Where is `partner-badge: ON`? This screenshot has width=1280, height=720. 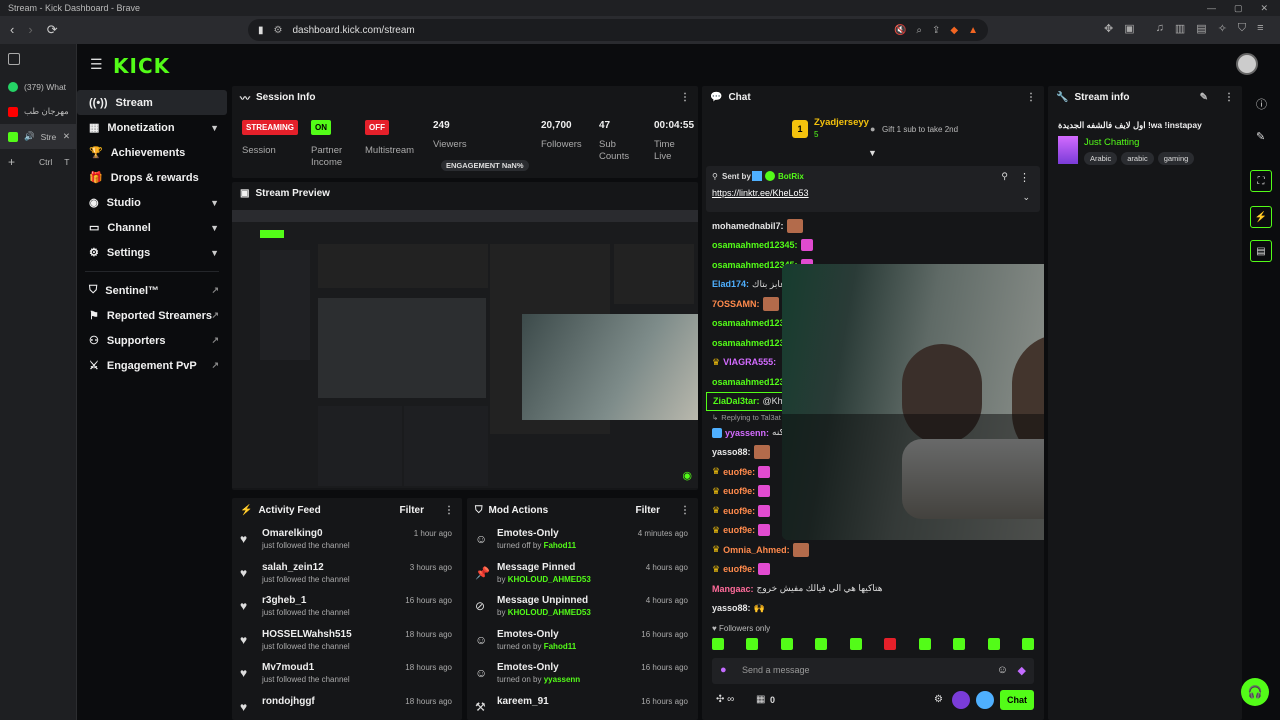
partner-badge: ON is located at coordinates (321, 127).